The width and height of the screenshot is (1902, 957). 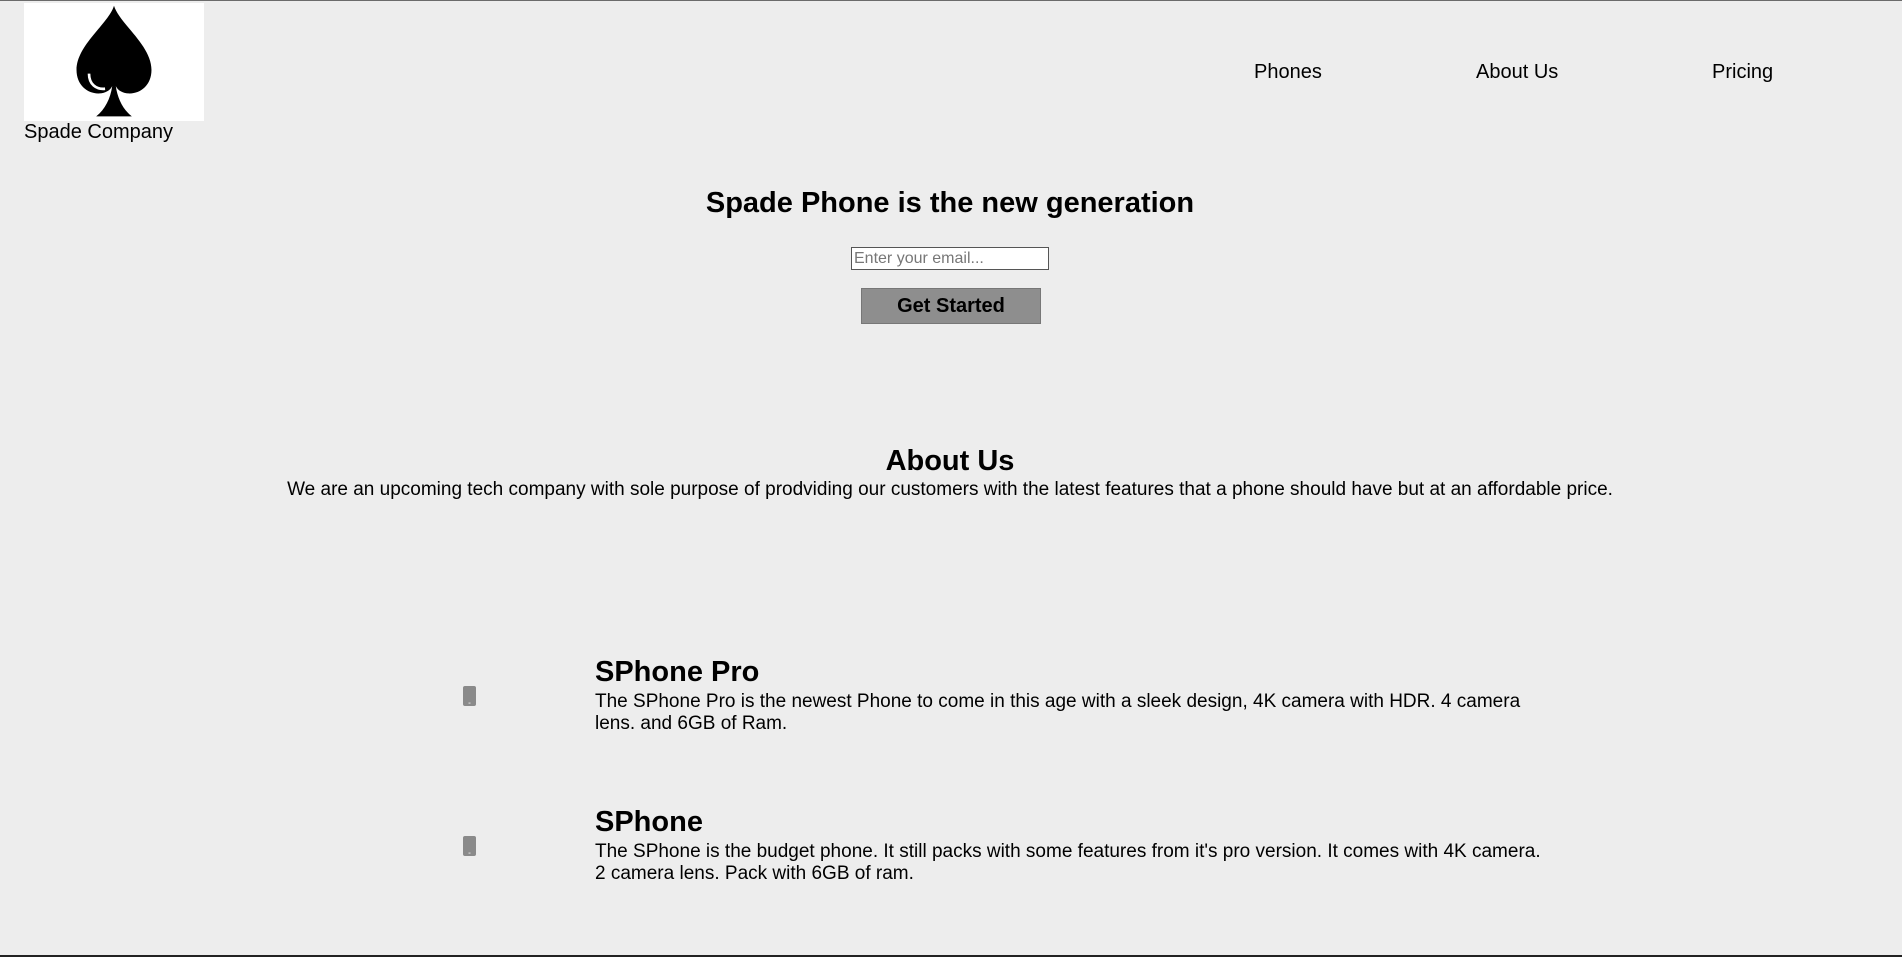 I want to click on about-title: About Us, so click(x=950, y=461).